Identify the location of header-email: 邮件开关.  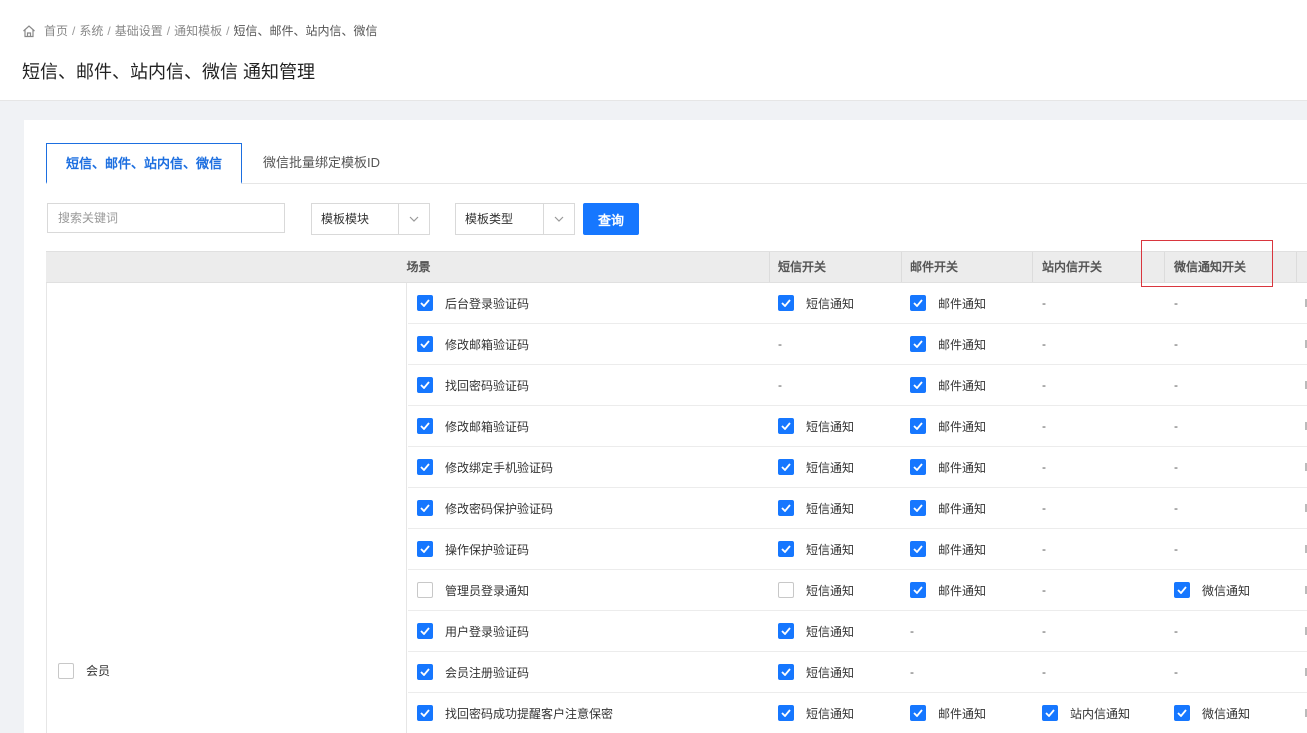
(934, 267).